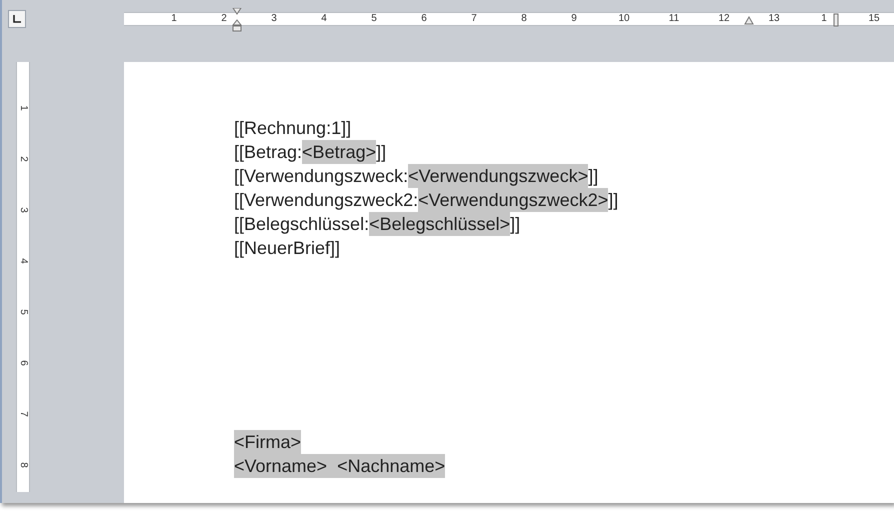  What do you see at coordinates (836, 20) in the screenshot?
I see `column-marker-icon` at bounding box center [836, 20].